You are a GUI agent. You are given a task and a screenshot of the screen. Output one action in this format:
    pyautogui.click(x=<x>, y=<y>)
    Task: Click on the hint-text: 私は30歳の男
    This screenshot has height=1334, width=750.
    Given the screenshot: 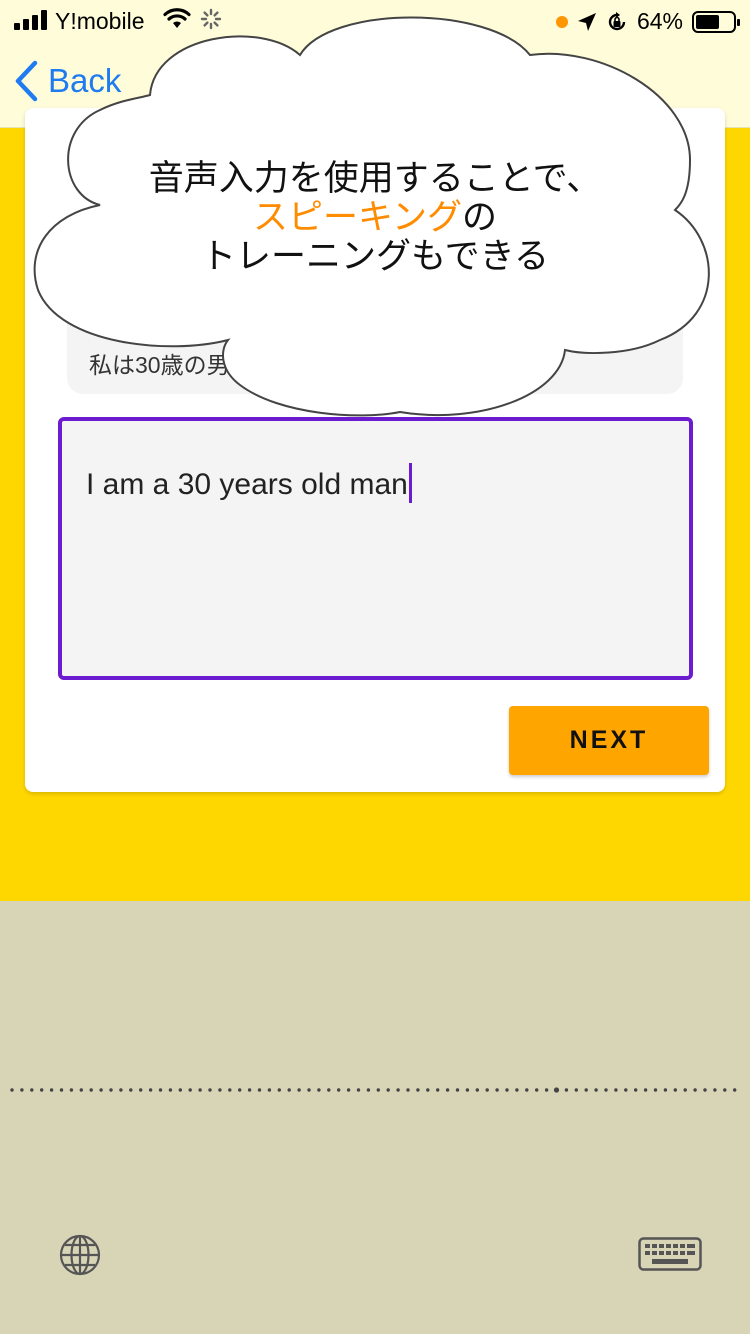 What is the action you would take?
    pyautogui.click(x=159, y=365)
    